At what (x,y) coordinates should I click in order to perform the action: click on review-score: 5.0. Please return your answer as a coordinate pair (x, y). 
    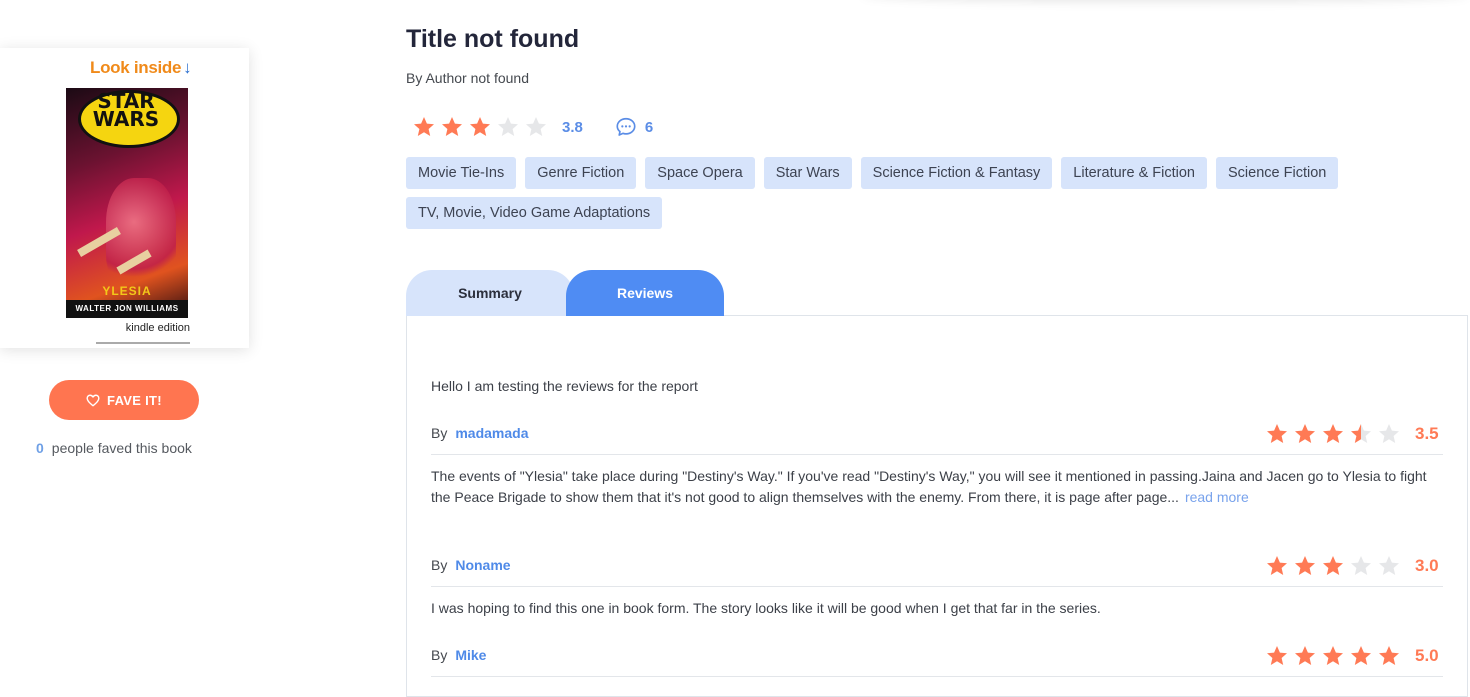
    Looking at the image, I should click on (1427, 655).